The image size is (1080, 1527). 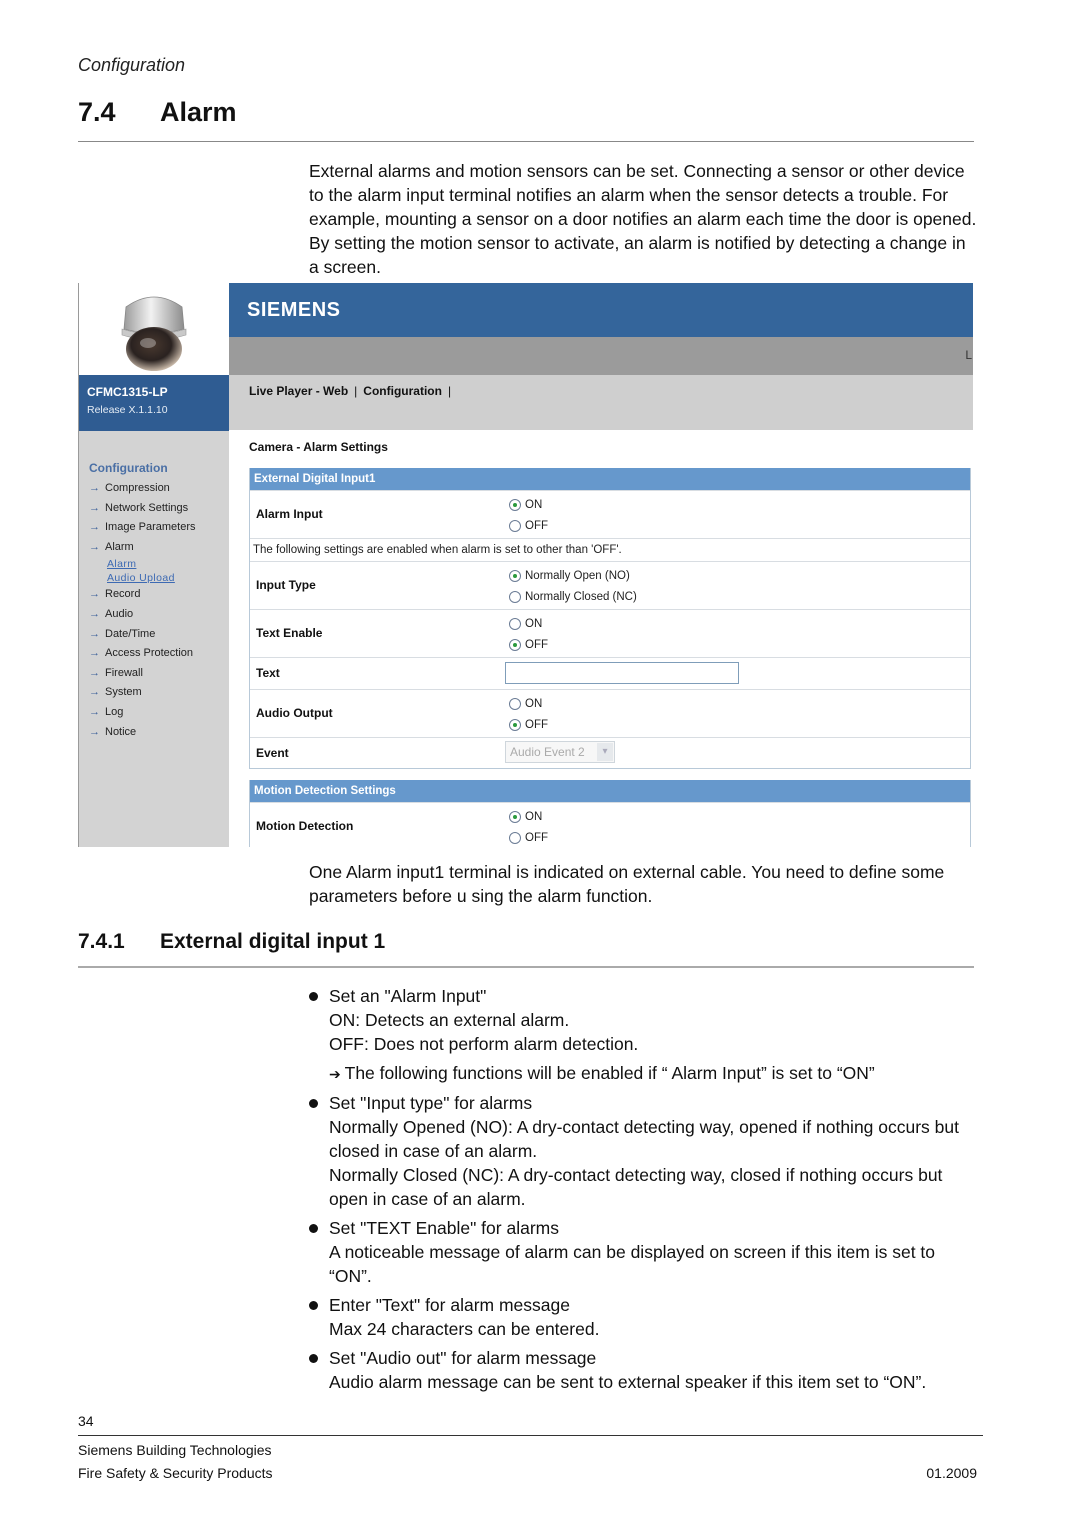 What do you see at coordinates (449, 1020) in the screenshot?
I see `list-item-line: ON: Detects an external alarm.` at bounding box center [449, 1020].